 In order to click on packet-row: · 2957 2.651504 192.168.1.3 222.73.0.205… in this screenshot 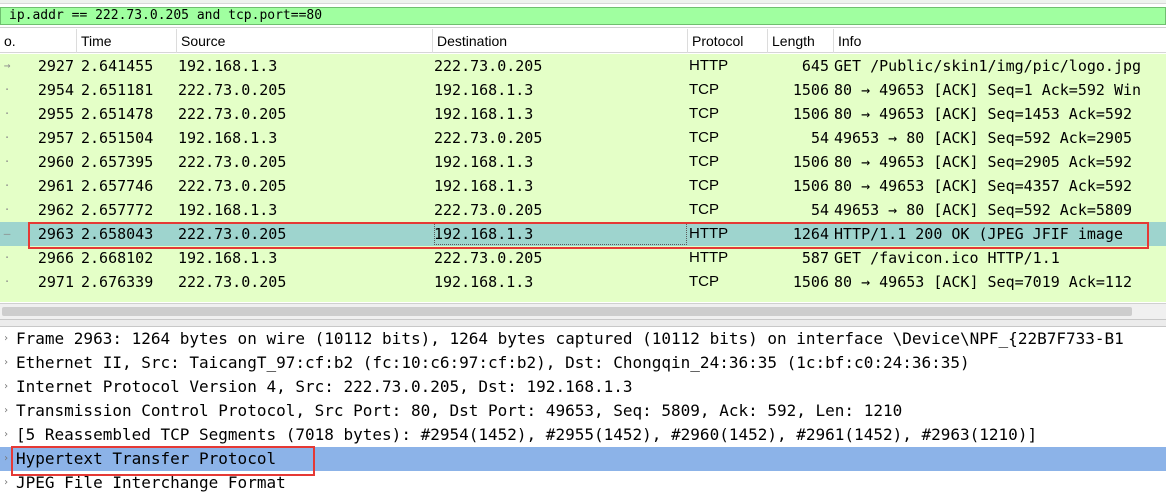, I will do `click(583, 138)`.